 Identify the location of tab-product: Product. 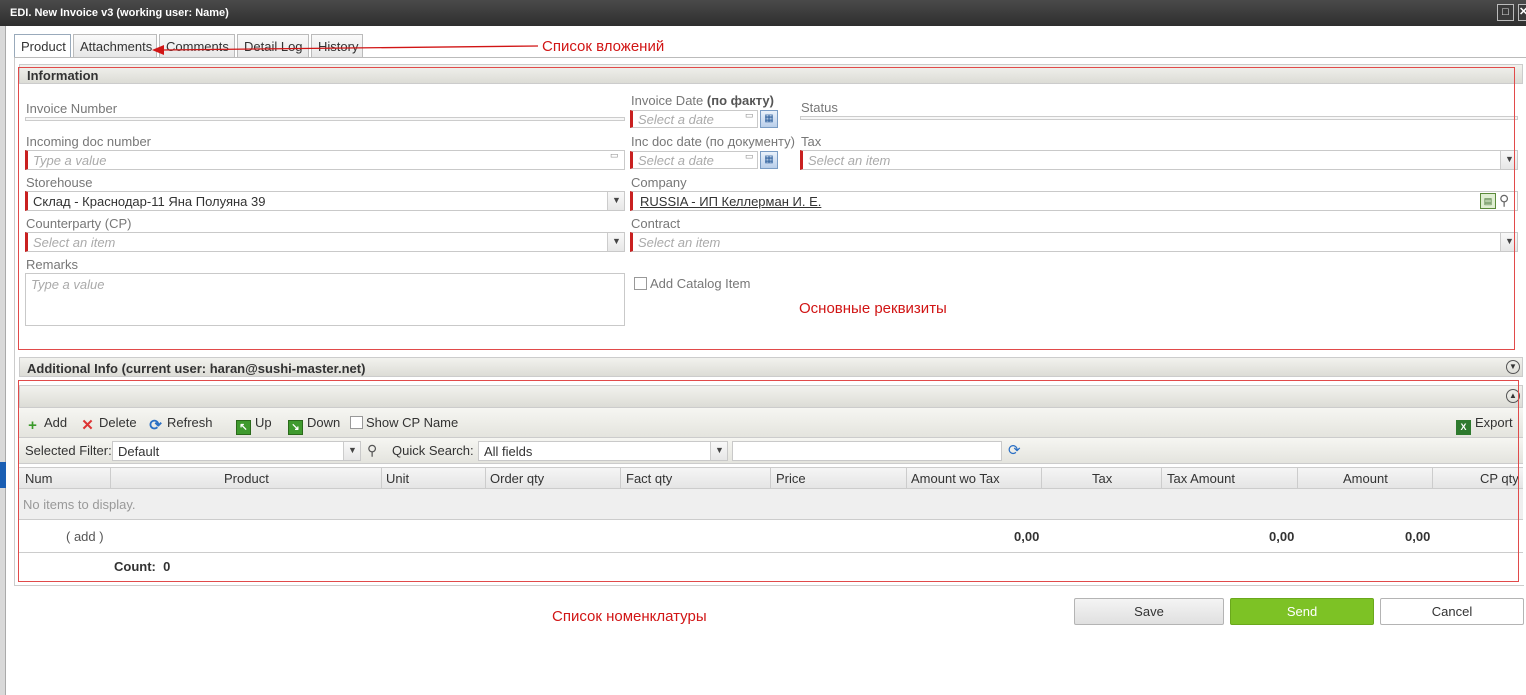
(42, 46).